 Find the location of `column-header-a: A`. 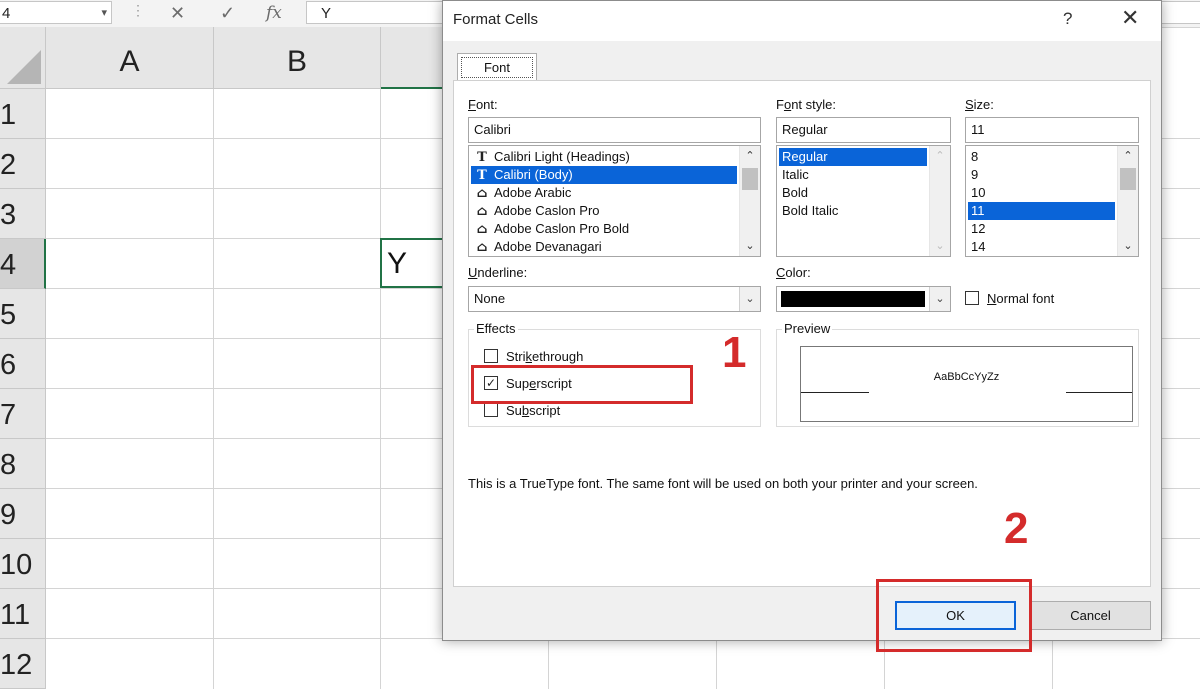

column-header-a: A is located at coordinates (130, 58).